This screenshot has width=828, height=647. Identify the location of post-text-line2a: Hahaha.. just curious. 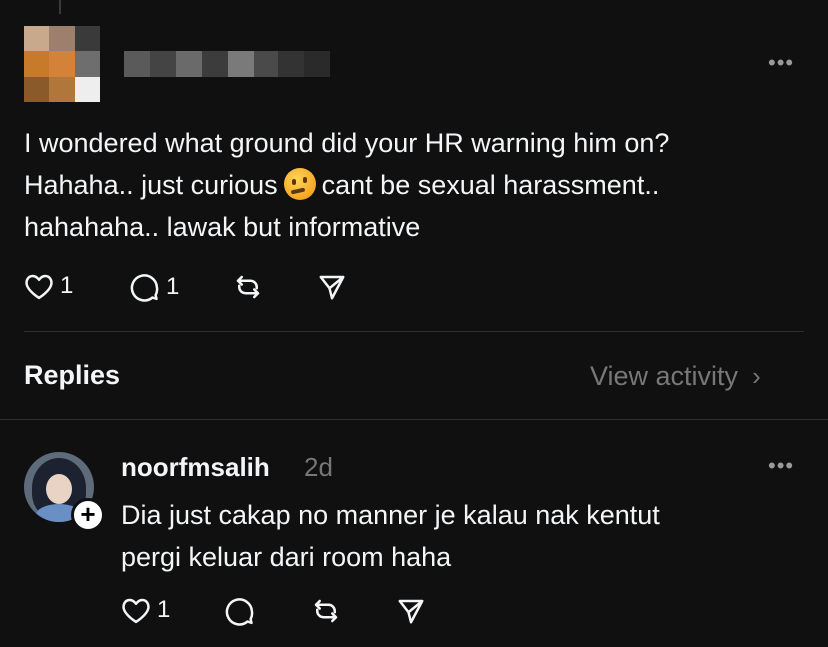
(151, 185).